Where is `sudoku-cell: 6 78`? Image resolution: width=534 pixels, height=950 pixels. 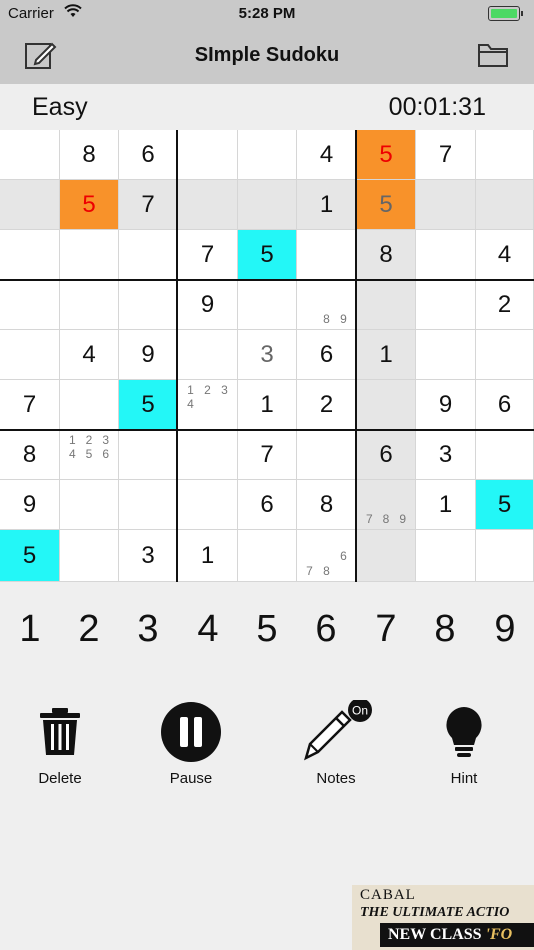 sudoku-cell: 6 78 is located at coordinates (327, 556).